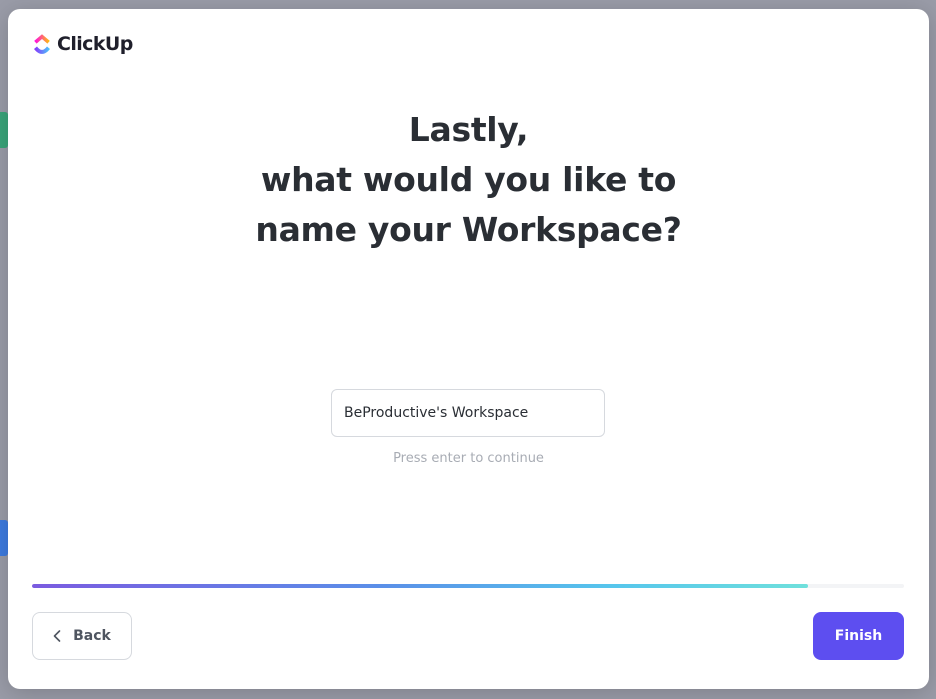  I want to click on progress-bar, so click(468, 586).